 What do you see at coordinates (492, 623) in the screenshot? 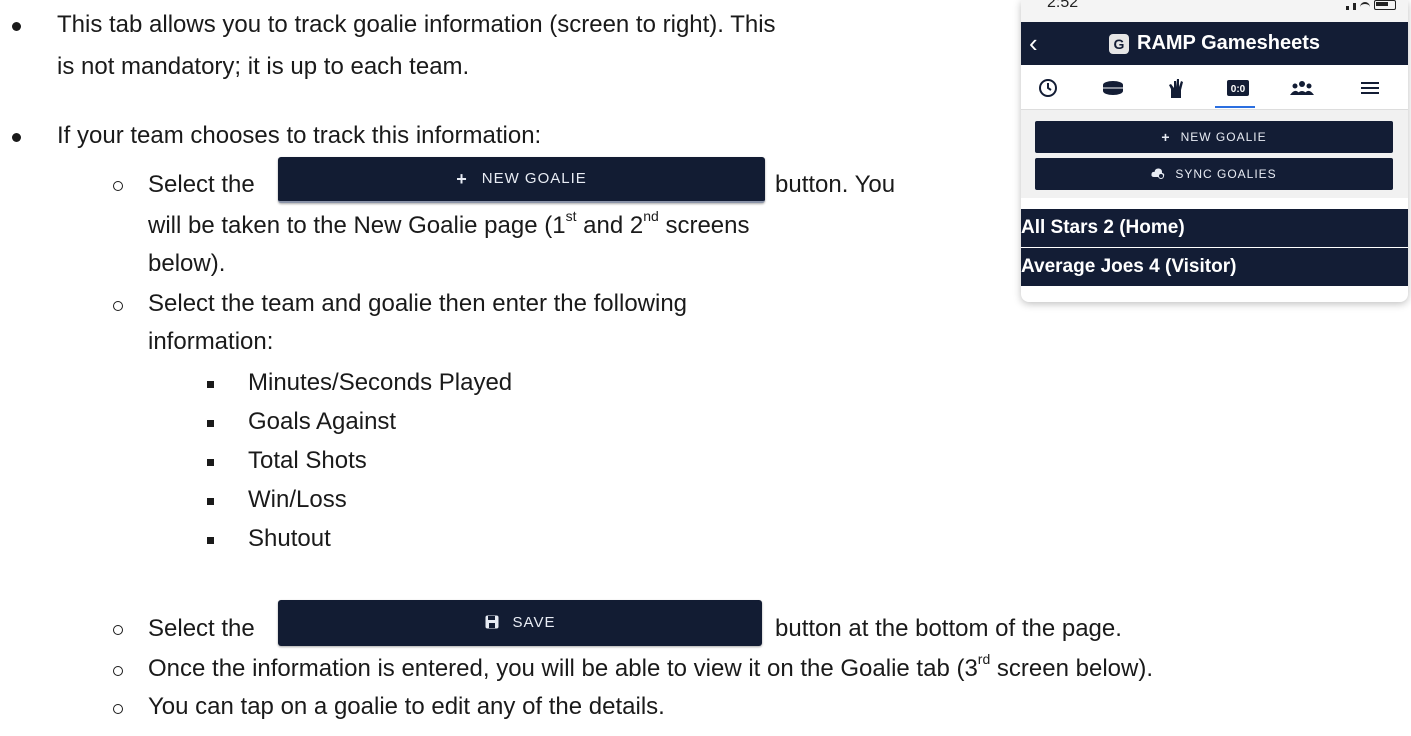
I see `save-icon` at bounding box center [492, 623].